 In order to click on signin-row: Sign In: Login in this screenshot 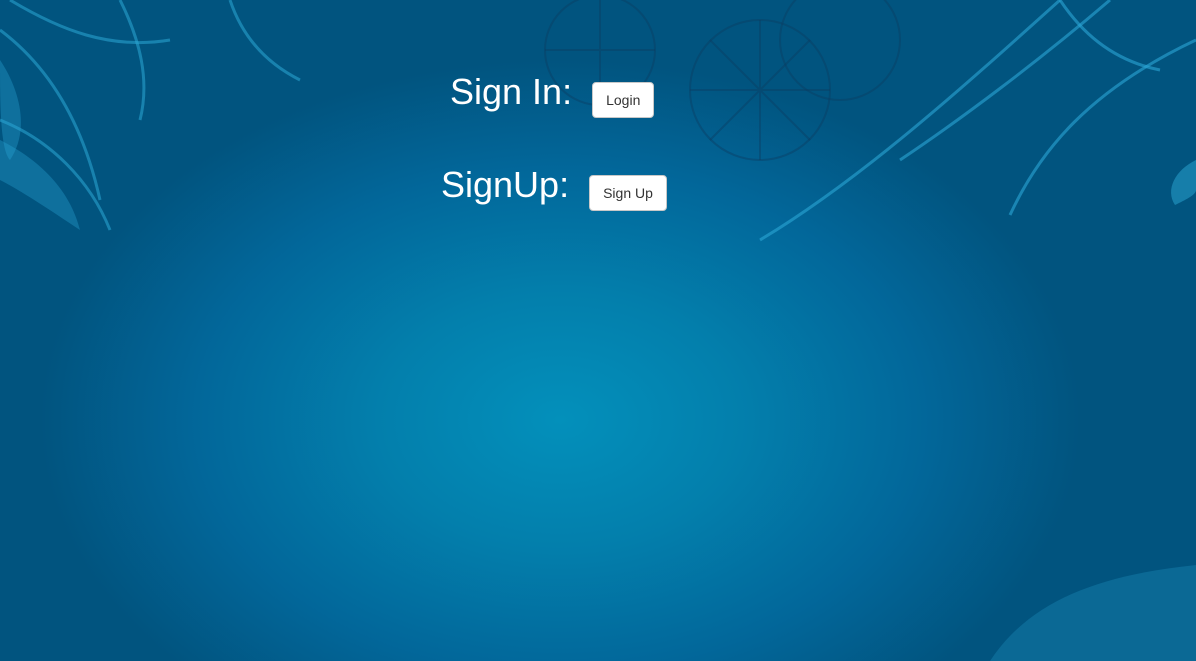, I will do `click(552, 92)`.